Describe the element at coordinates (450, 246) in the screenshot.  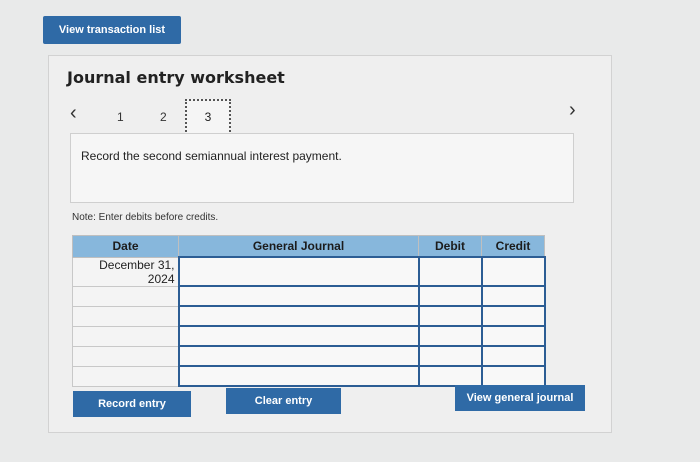
I see `header-debit: Debit` at that location.